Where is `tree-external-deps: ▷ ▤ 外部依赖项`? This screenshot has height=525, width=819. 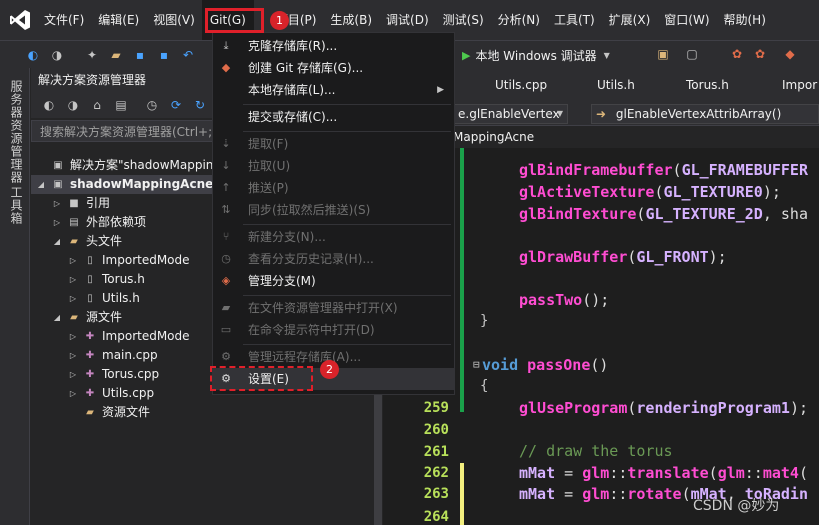
tree-external-deps: ▷ ▤ 外部依赖项 is located at coordinates (88, 222).